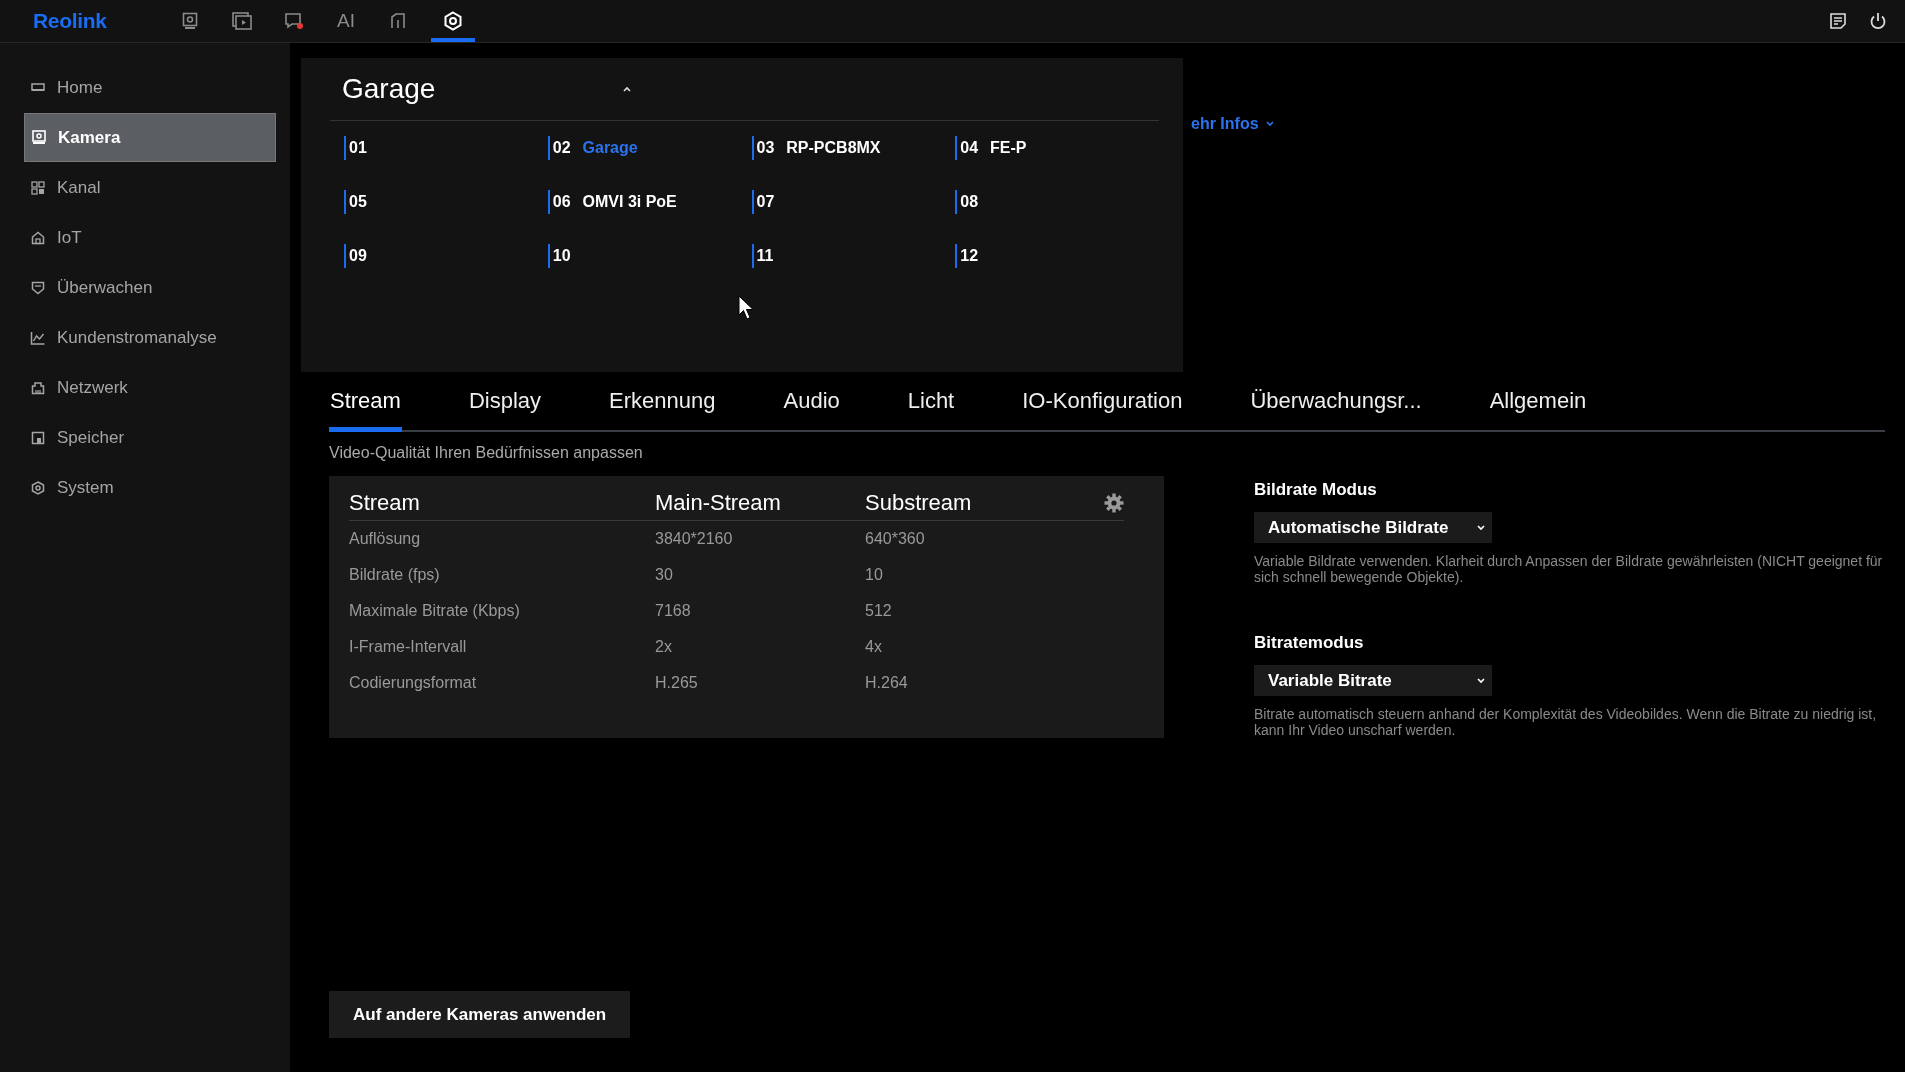 This screenshot has height=1072, width=1905. Describe the element at coordinates (385, 503) in the screenshot. I see `column-header: Stream` at that location.